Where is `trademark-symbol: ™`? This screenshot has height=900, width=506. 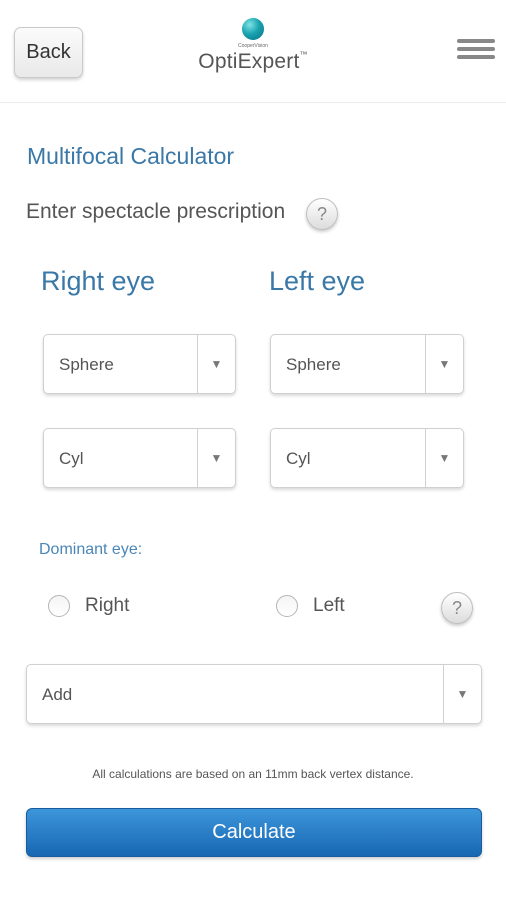
trademark-symbol: ™ is located at coordinates (303, 54).